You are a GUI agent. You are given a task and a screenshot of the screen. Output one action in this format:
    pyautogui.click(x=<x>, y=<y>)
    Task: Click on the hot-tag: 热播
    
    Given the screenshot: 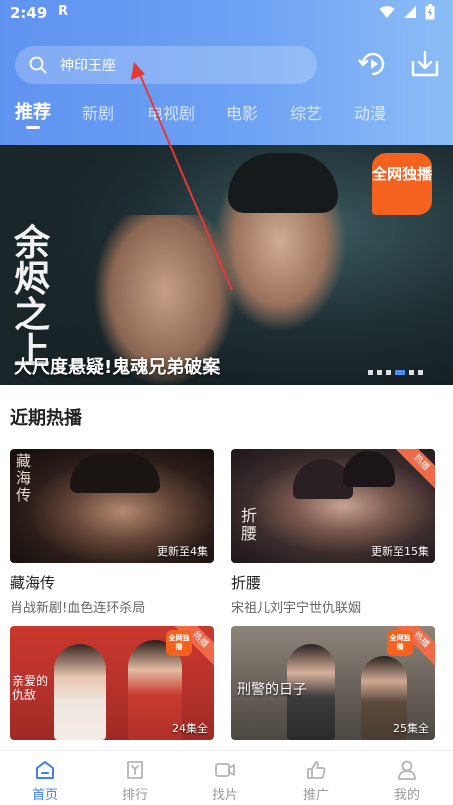 What is the action you would take?
    pyautogui.click(x=413, y=470)
    